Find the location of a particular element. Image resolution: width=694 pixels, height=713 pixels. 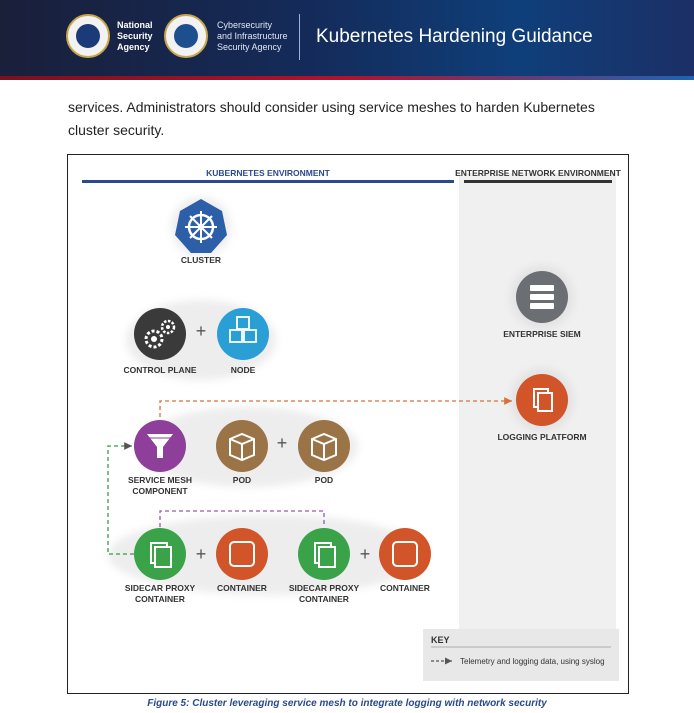

container-2-label: CONTAINER is located at coordinates (405, 588).